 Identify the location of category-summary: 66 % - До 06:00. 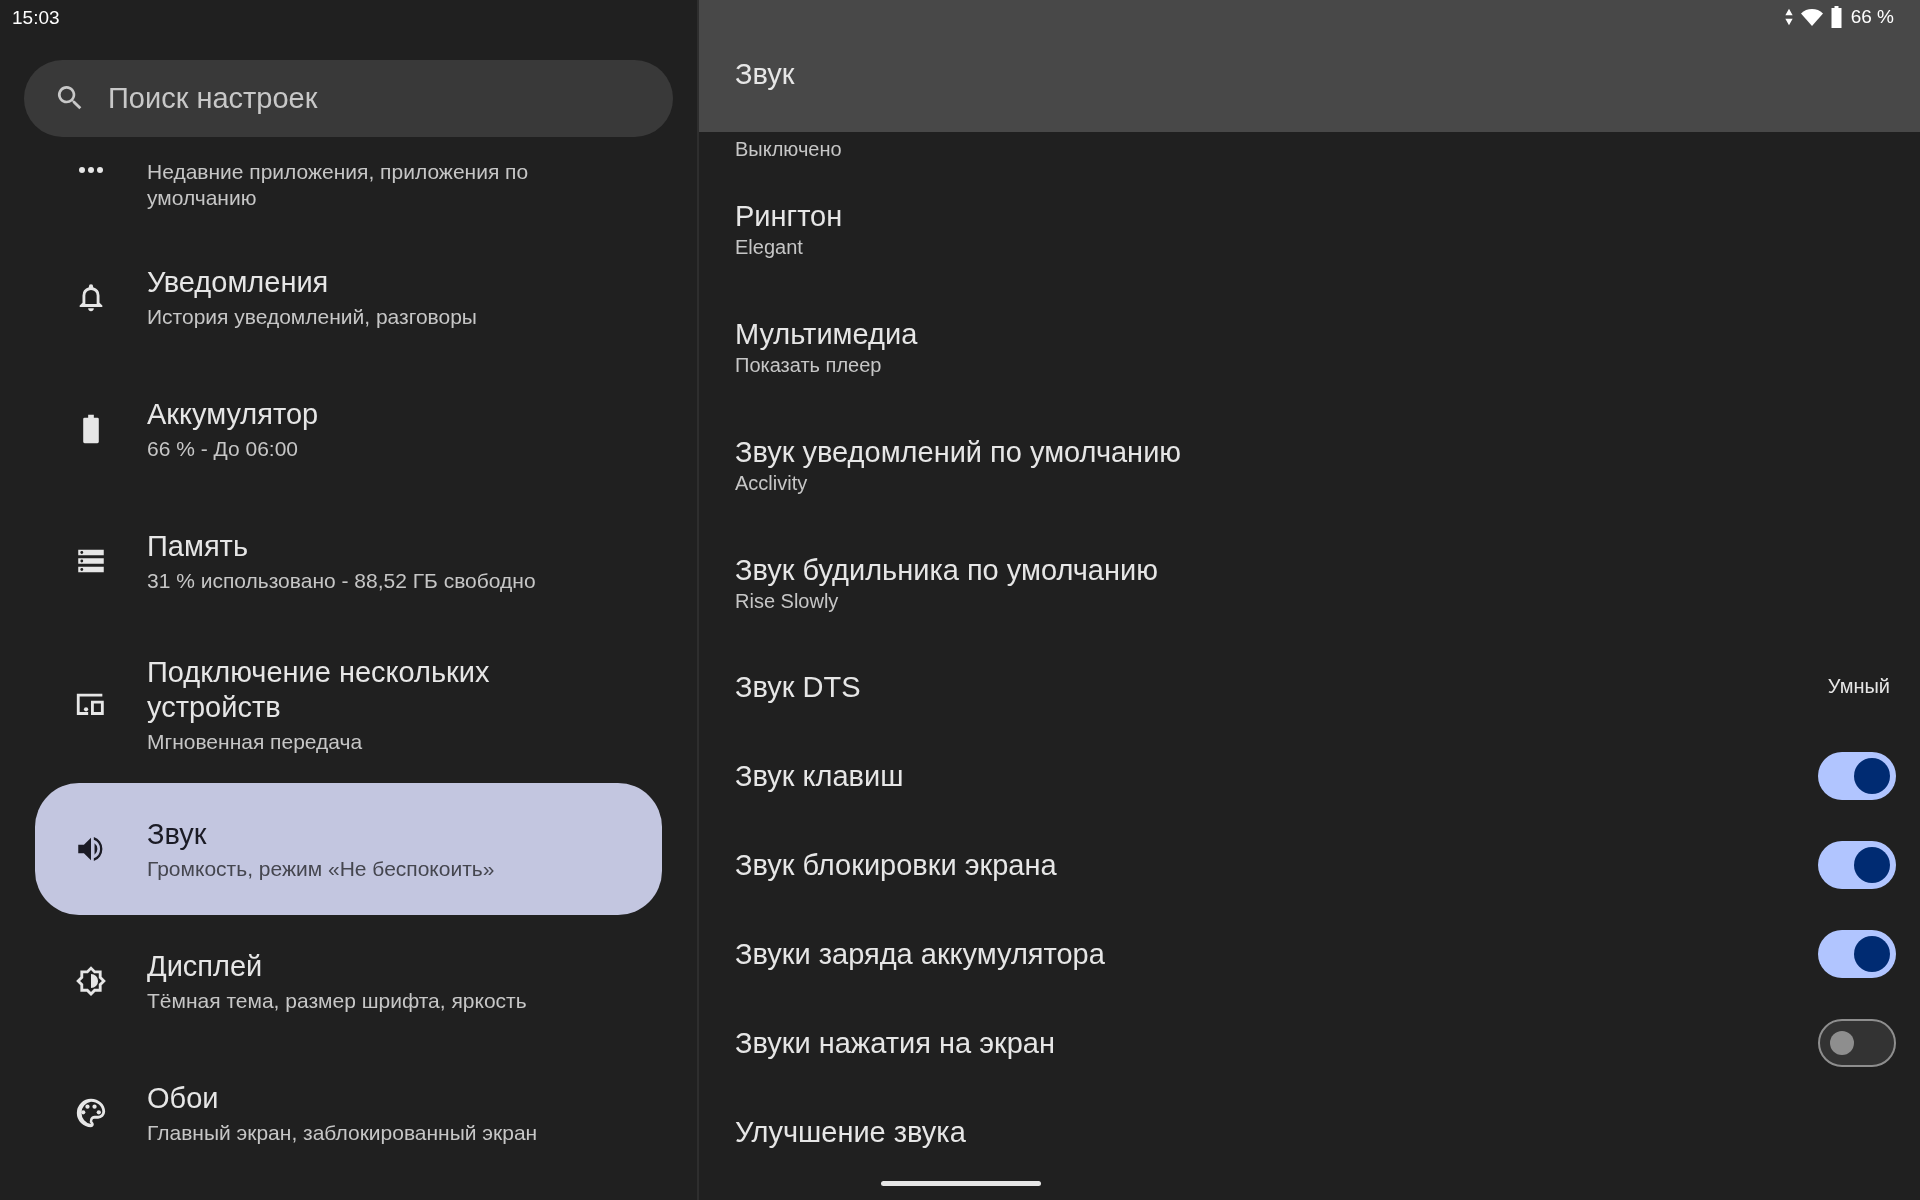
(223, 448).